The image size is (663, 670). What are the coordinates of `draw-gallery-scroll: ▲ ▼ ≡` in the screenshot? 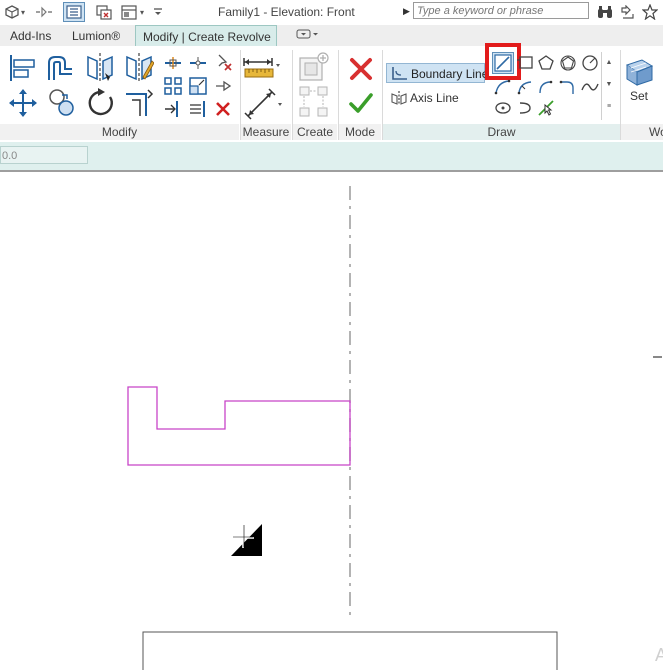 It's located at (608, 86).